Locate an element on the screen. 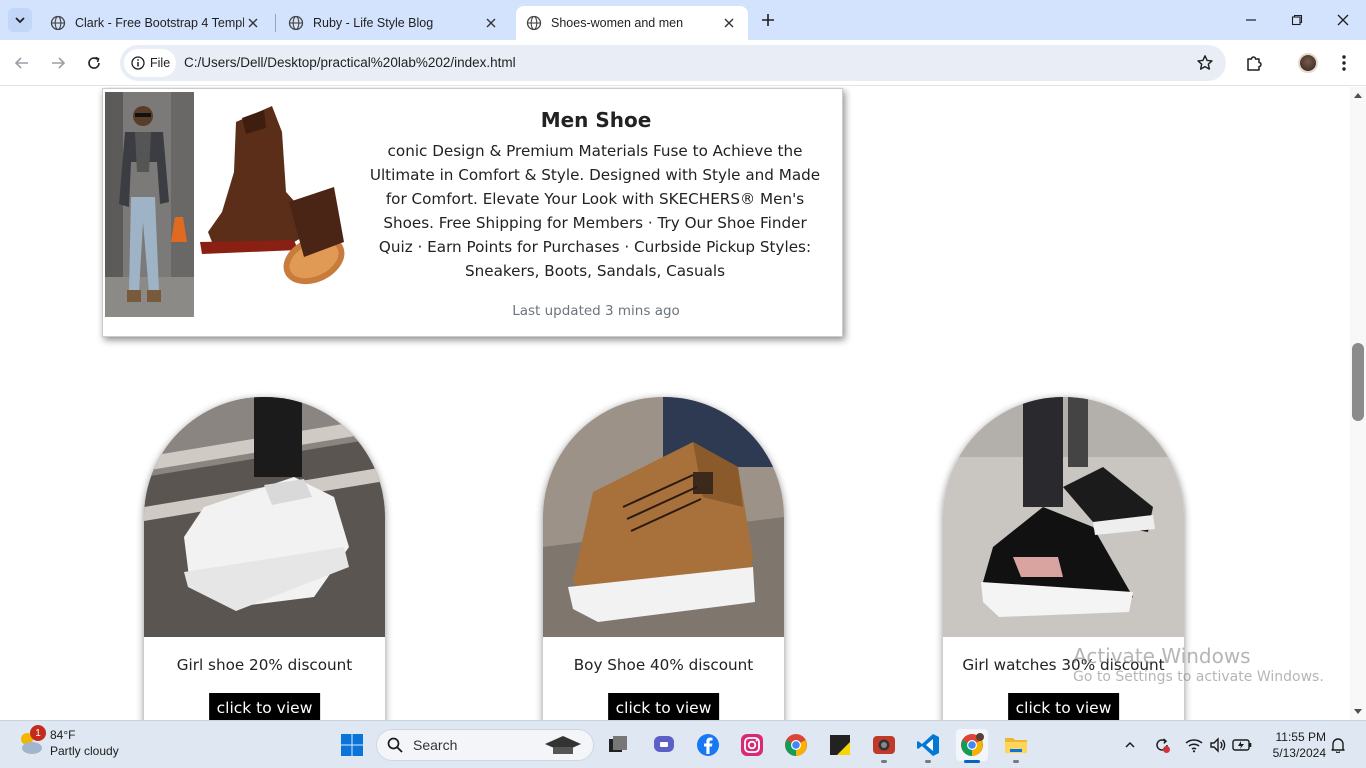 Image resolution: width=1366 pixels, height=768 pixels. show-hidden-icons-button is located at coordinates (1130, 745).